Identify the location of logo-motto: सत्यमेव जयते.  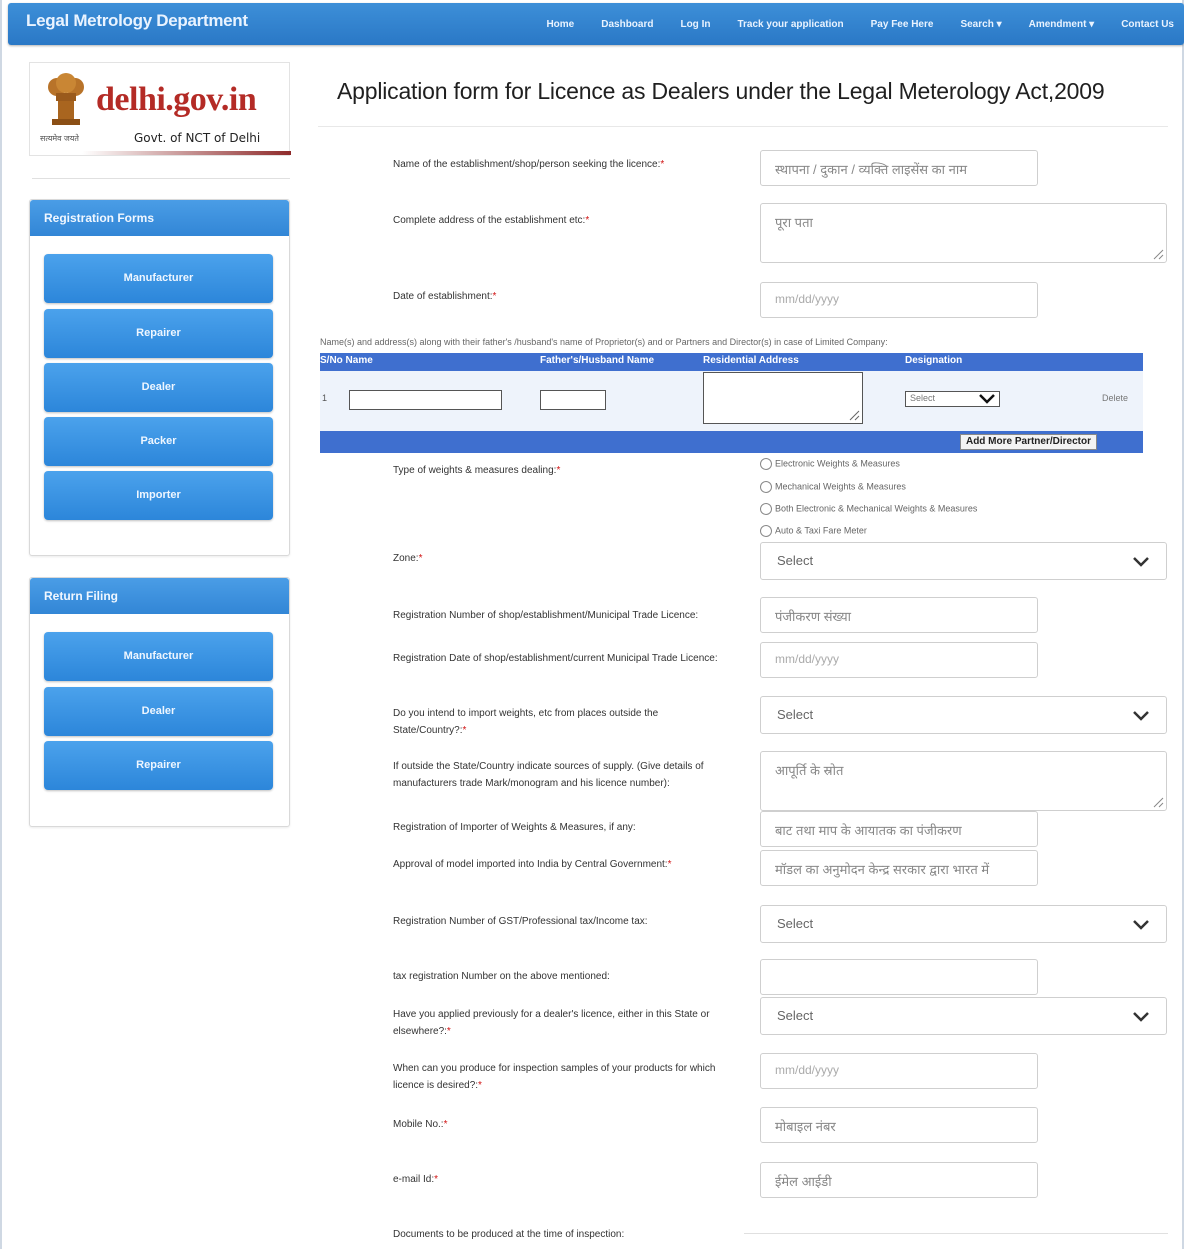
(59, 138).